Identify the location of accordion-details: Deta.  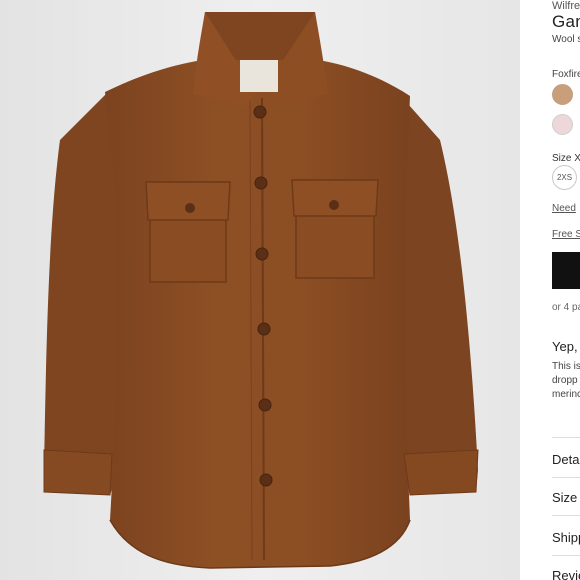
(565, 459).